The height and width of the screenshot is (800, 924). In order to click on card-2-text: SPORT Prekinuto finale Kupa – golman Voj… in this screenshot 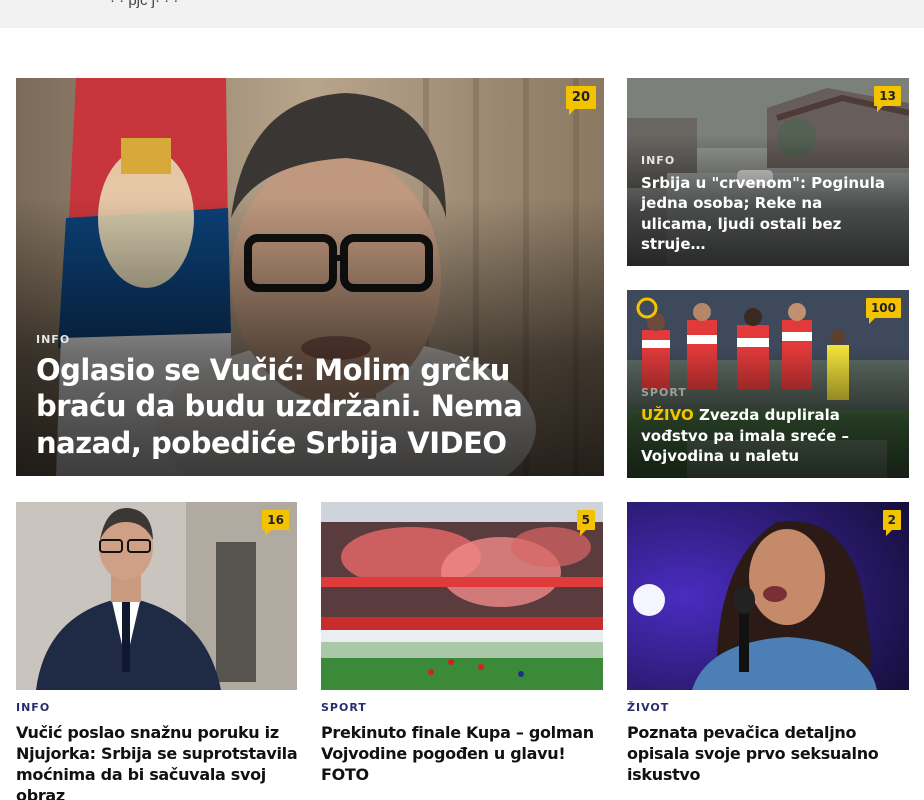, I will do `click(462, 743)`.